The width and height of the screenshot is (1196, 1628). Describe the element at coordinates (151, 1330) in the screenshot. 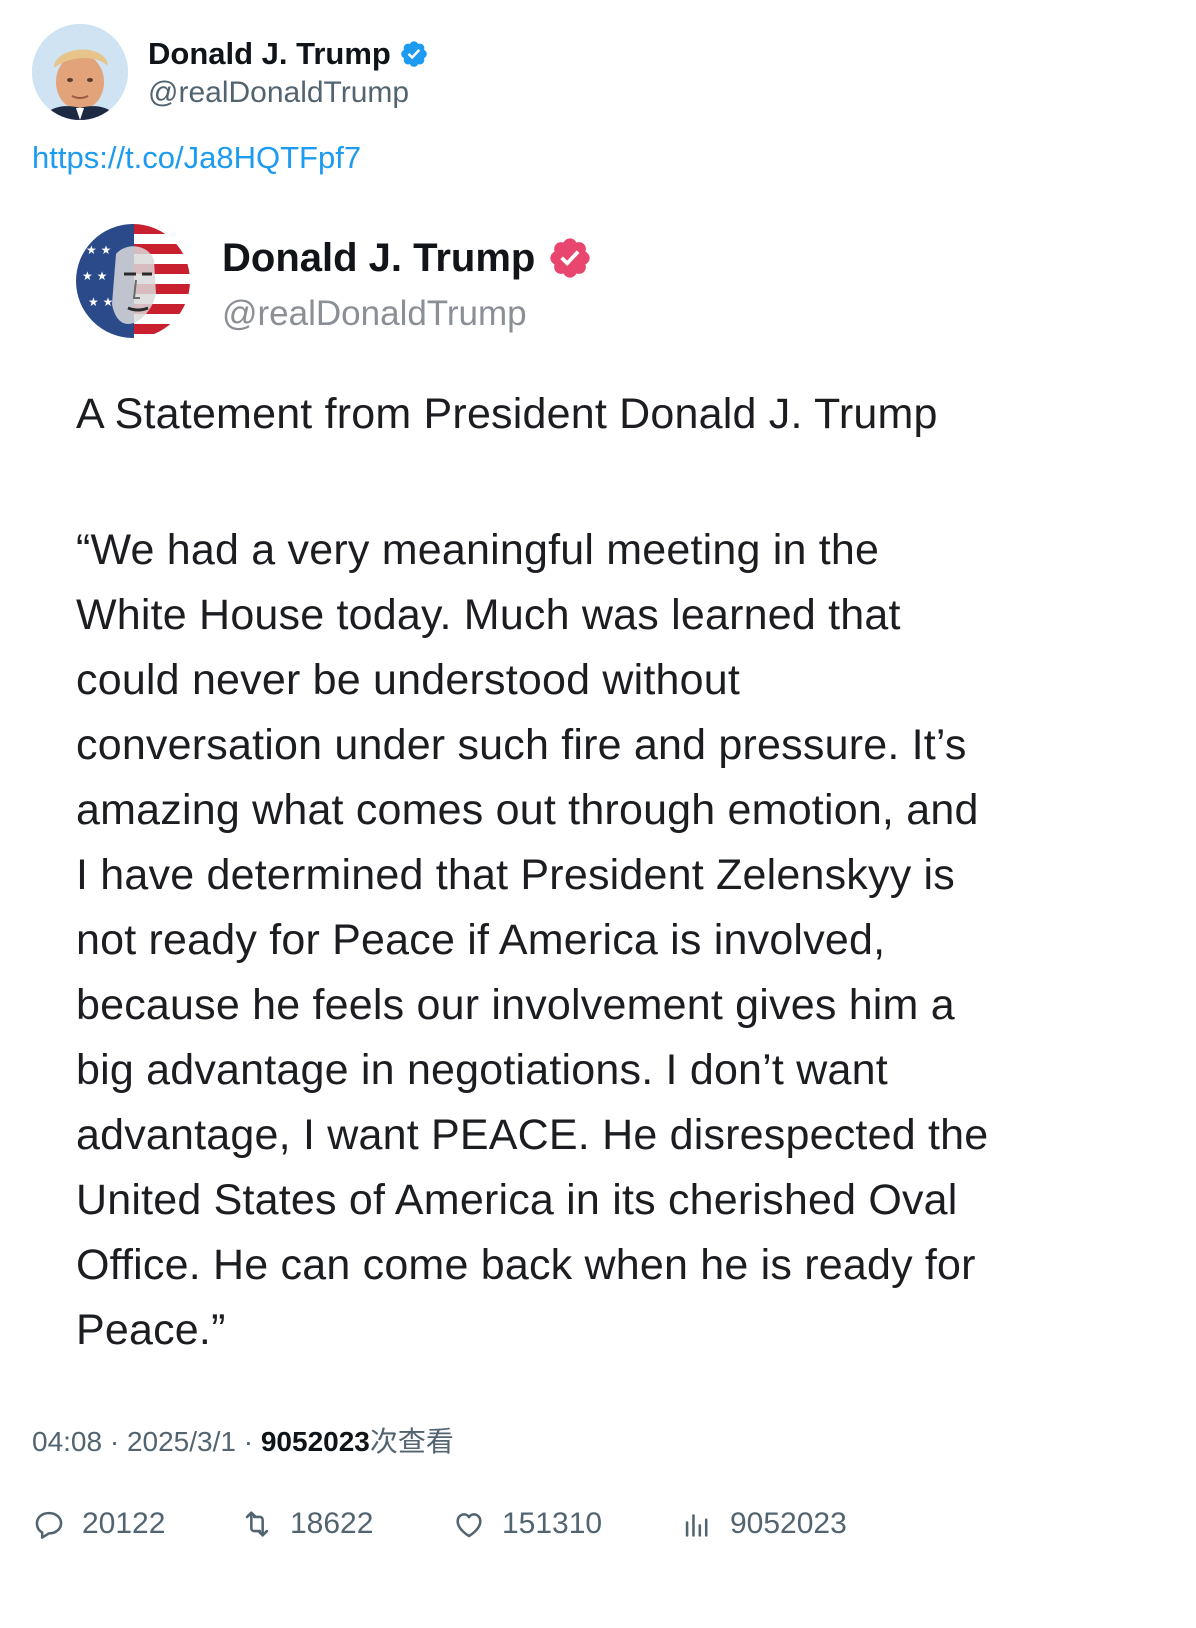

I see `statement-line: Peace.”` at that location.